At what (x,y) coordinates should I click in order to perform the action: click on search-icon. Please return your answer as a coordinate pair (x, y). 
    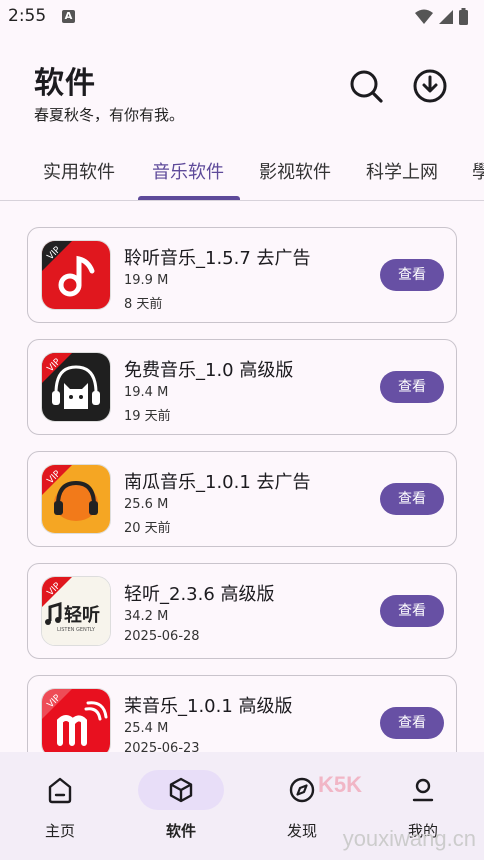
    Looking at the image, I should click on (366, 86).